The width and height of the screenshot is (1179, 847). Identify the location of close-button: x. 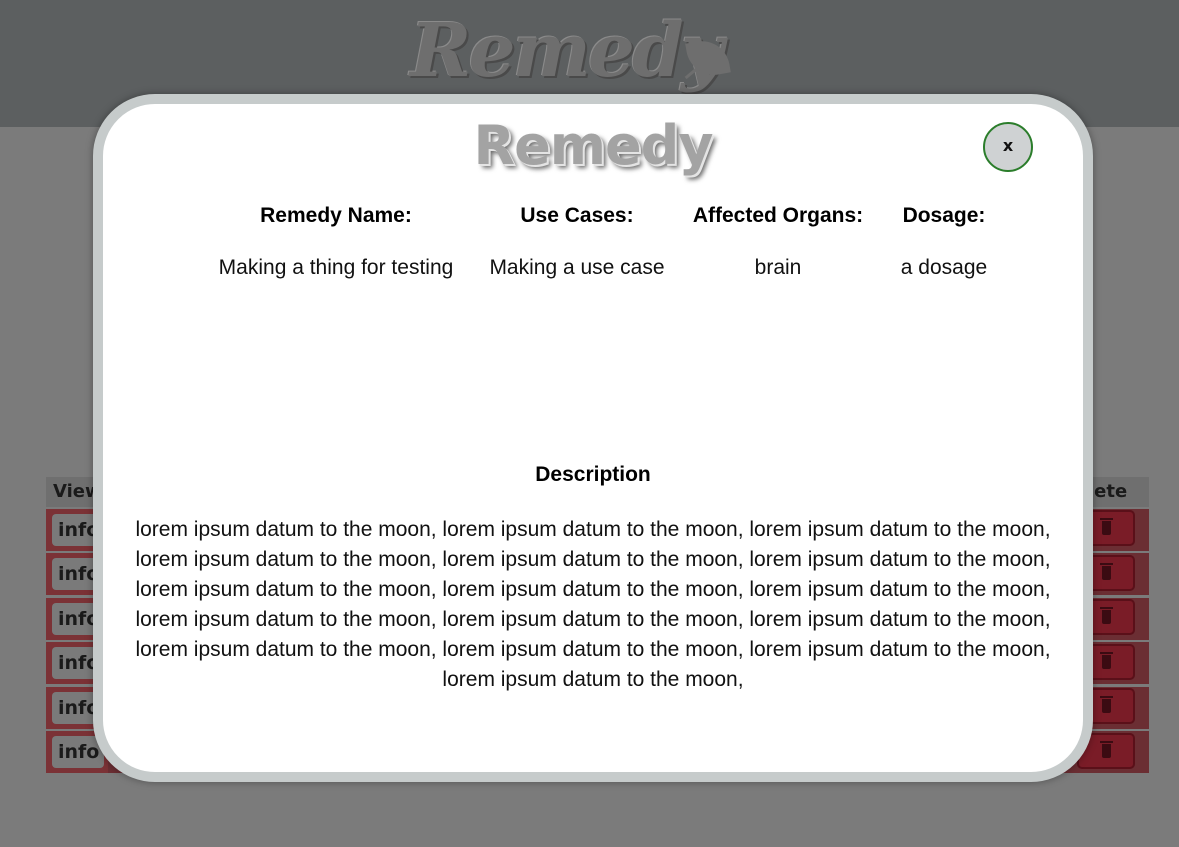
(1008, 147).